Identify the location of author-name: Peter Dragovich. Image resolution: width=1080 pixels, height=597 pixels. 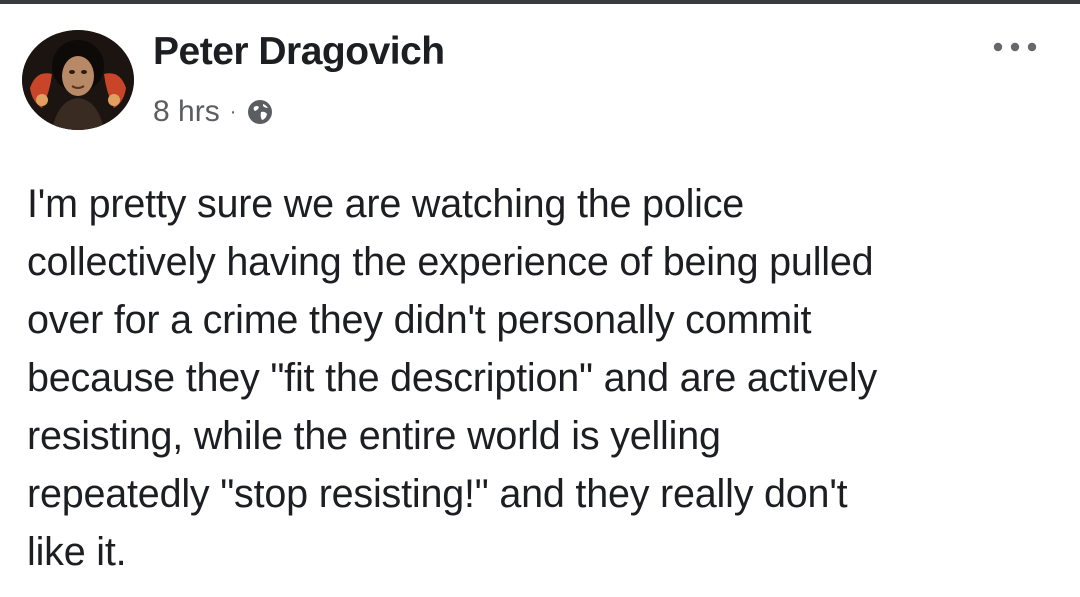
(299, 52).